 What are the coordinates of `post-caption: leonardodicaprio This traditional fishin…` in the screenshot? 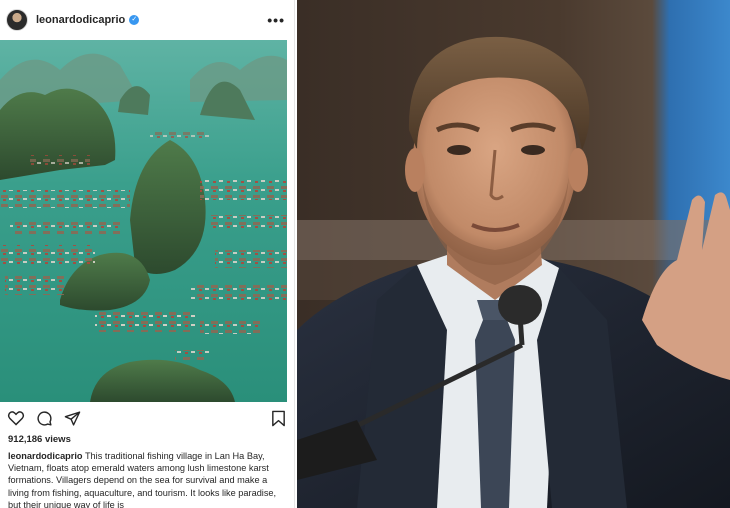 It's located at (149, 479).